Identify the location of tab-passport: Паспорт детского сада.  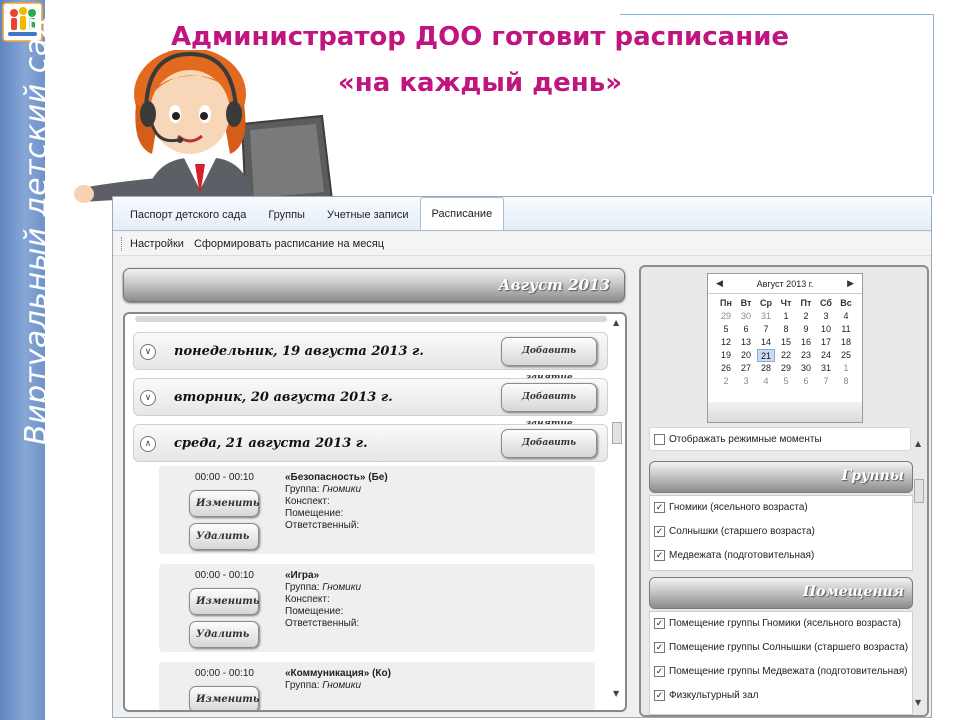
(188, 215).